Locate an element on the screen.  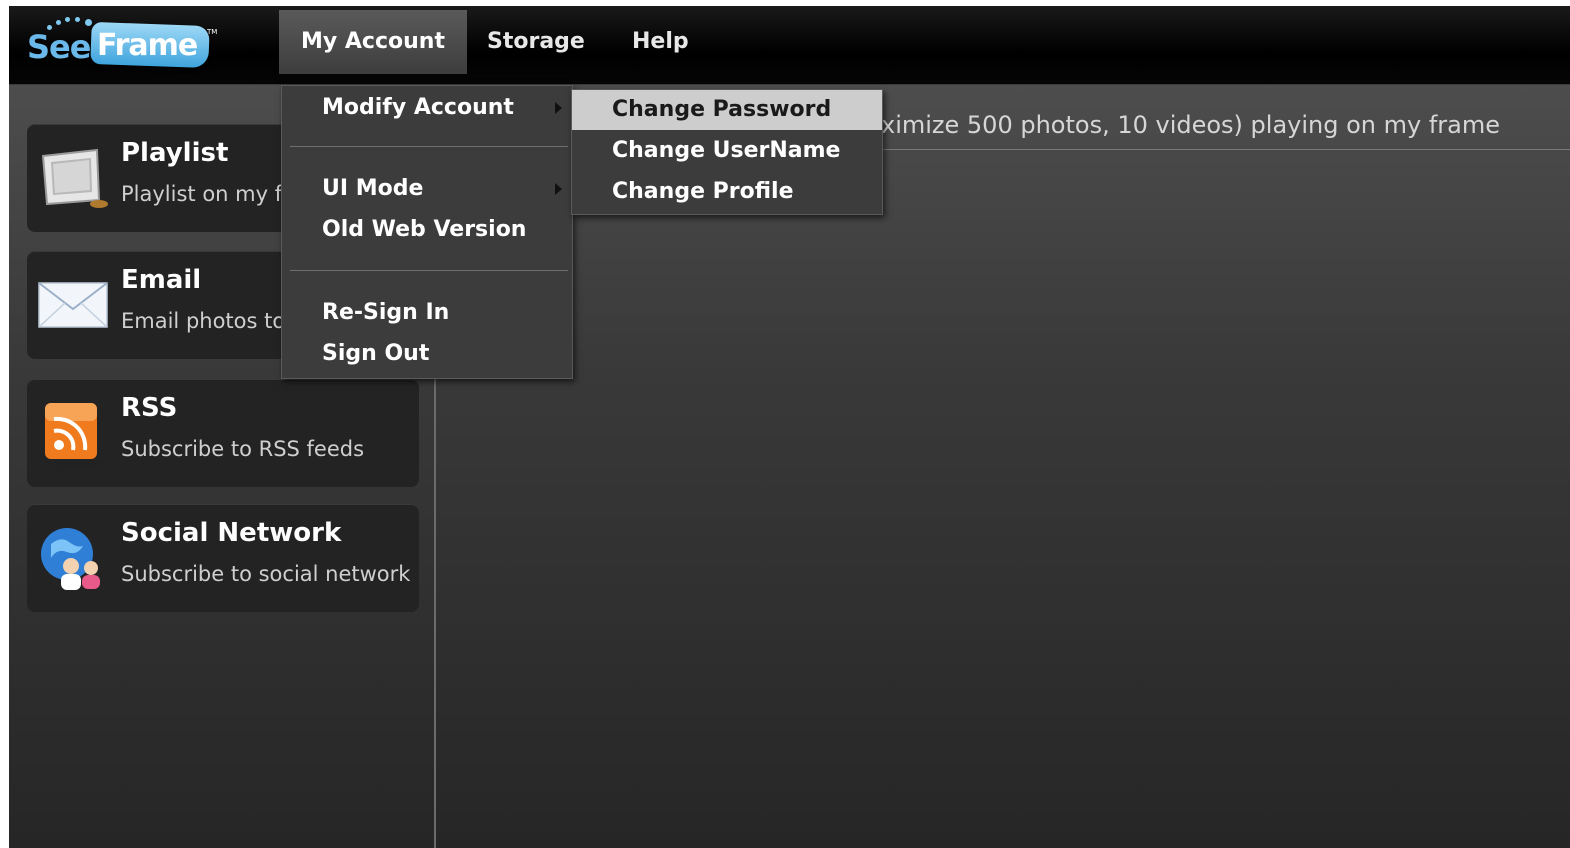
sidebar-card-rss: RSS Subscribe to RSS feeds is located at coordinates (223, 433).